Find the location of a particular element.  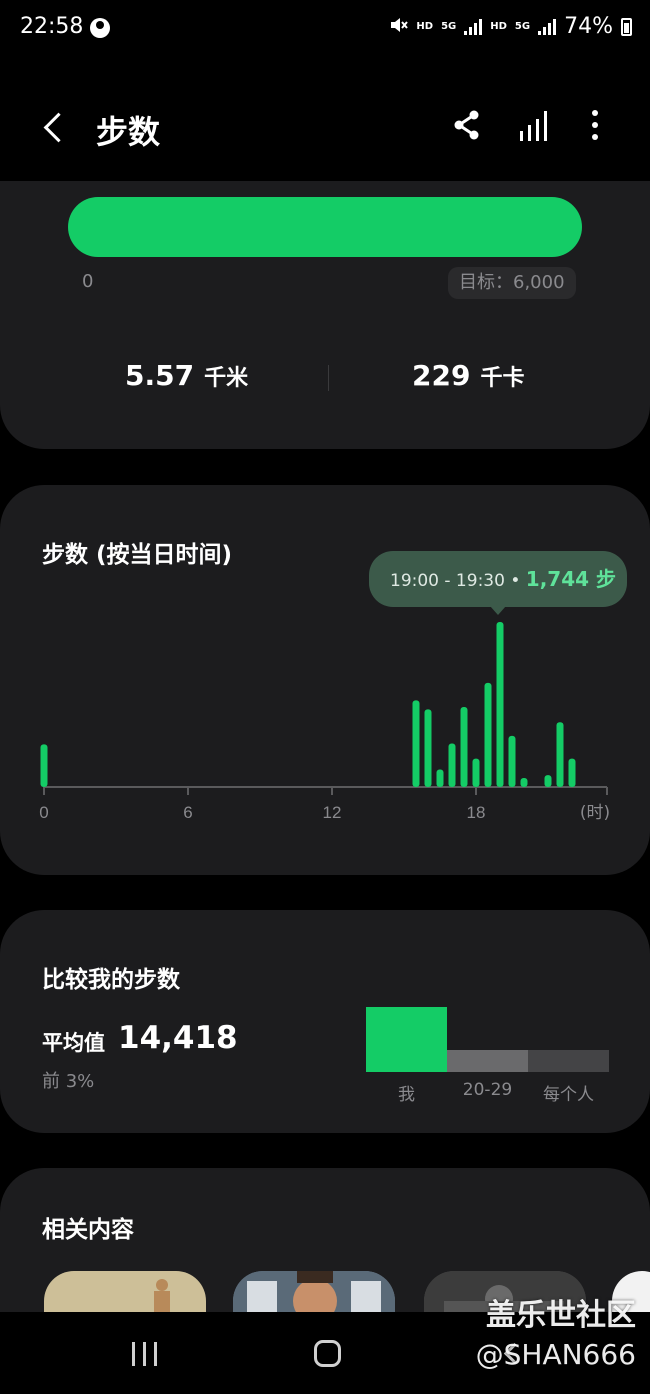

x-tick-label-3: 18 is located at coordinates (476, 812).